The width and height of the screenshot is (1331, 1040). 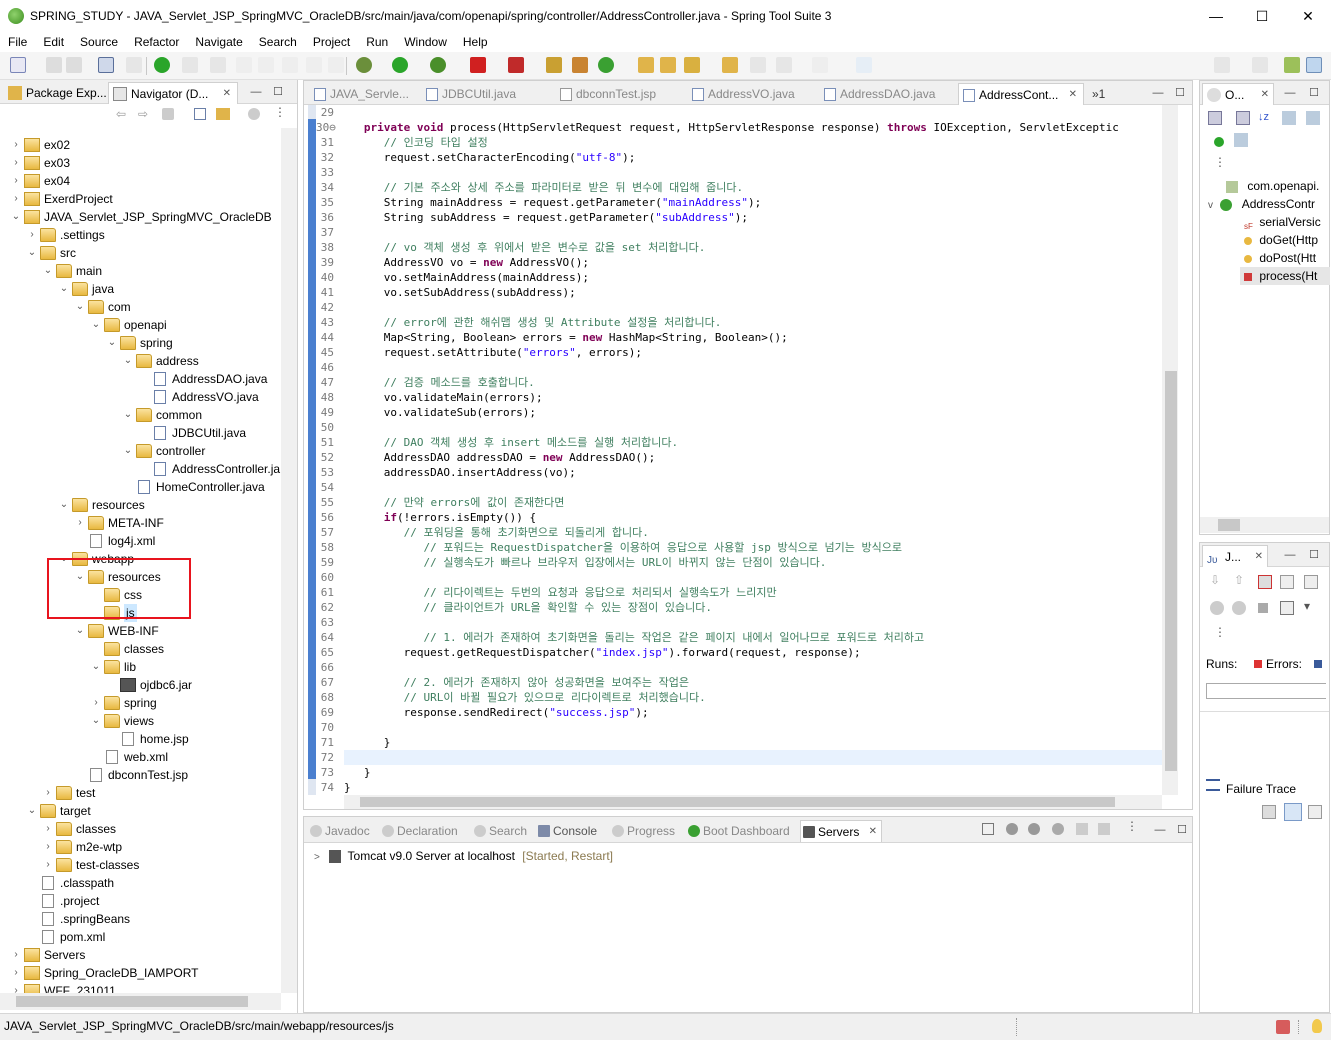 I want to click on boot-run-icon, so click(x=162, y=65).